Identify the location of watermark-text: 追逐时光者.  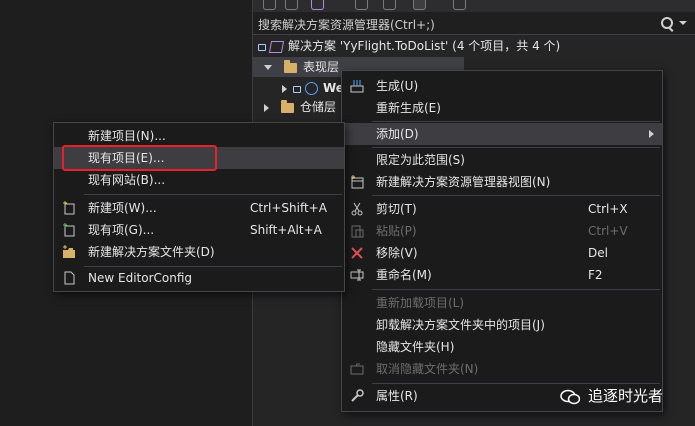
(626, 396).